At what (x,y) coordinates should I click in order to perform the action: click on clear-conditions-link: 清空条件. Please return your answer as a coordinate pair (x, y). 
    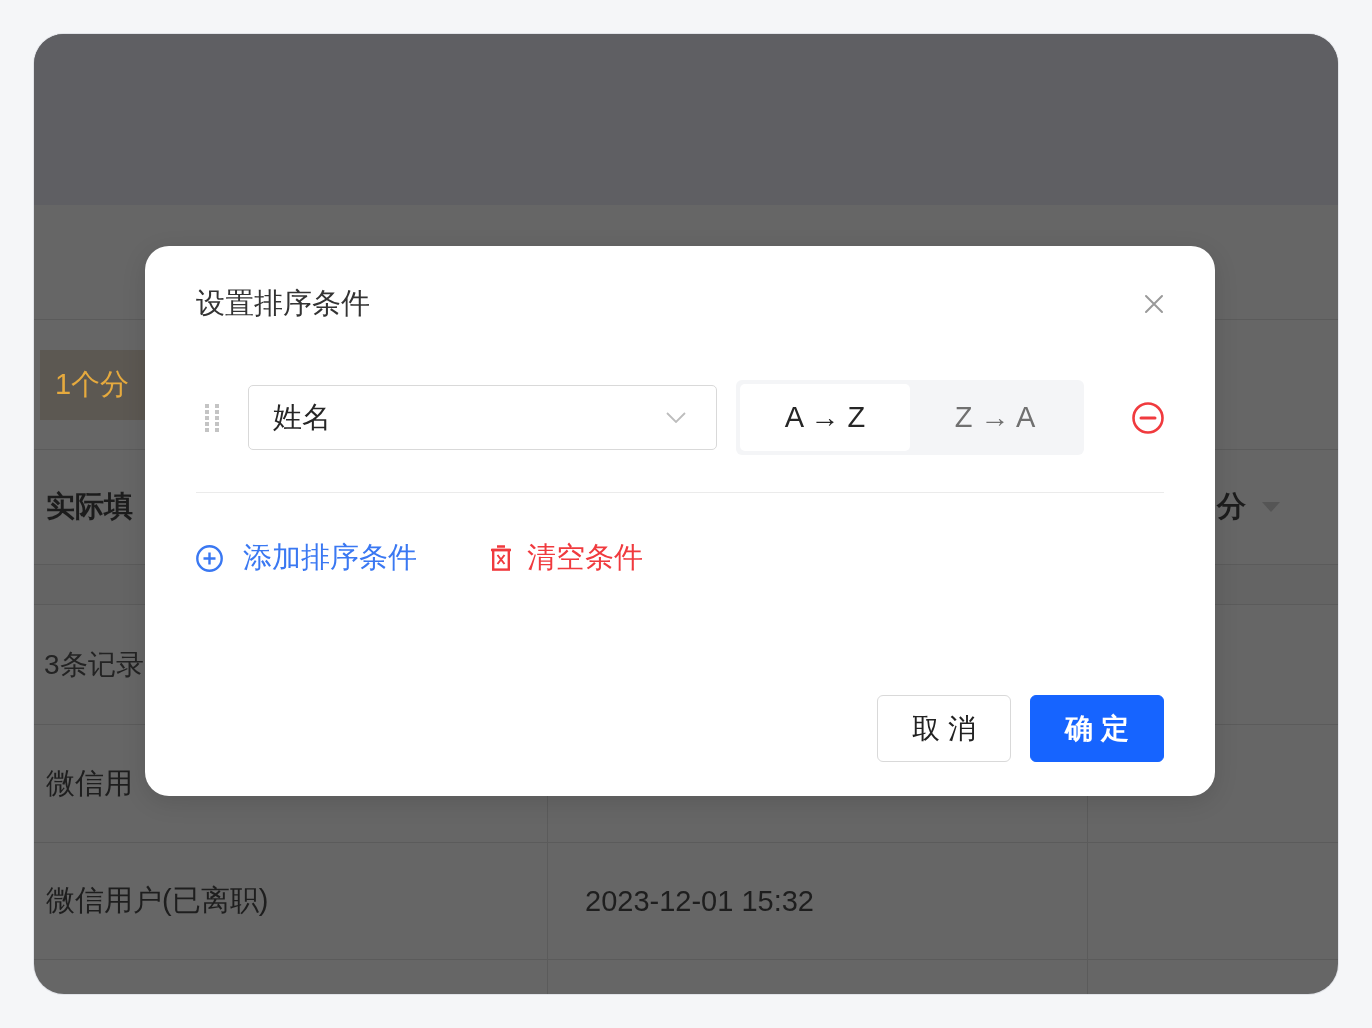
    Looking at the image, I should click on (566, 558).